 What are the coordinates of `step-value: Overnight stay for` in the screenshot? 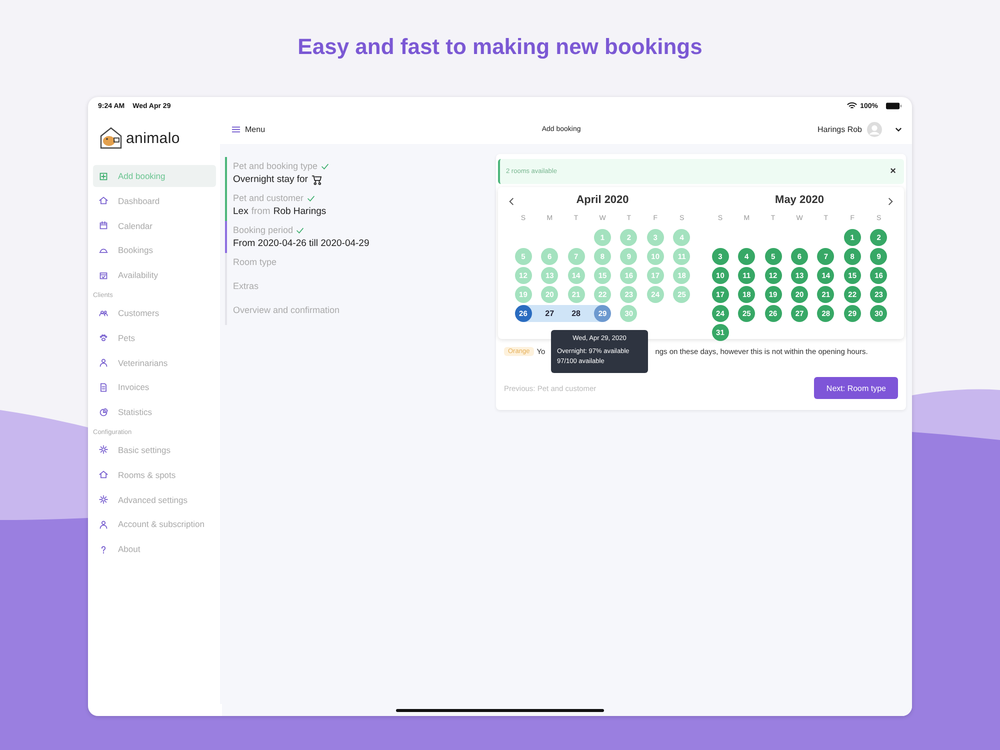 It's located at (270, 179).